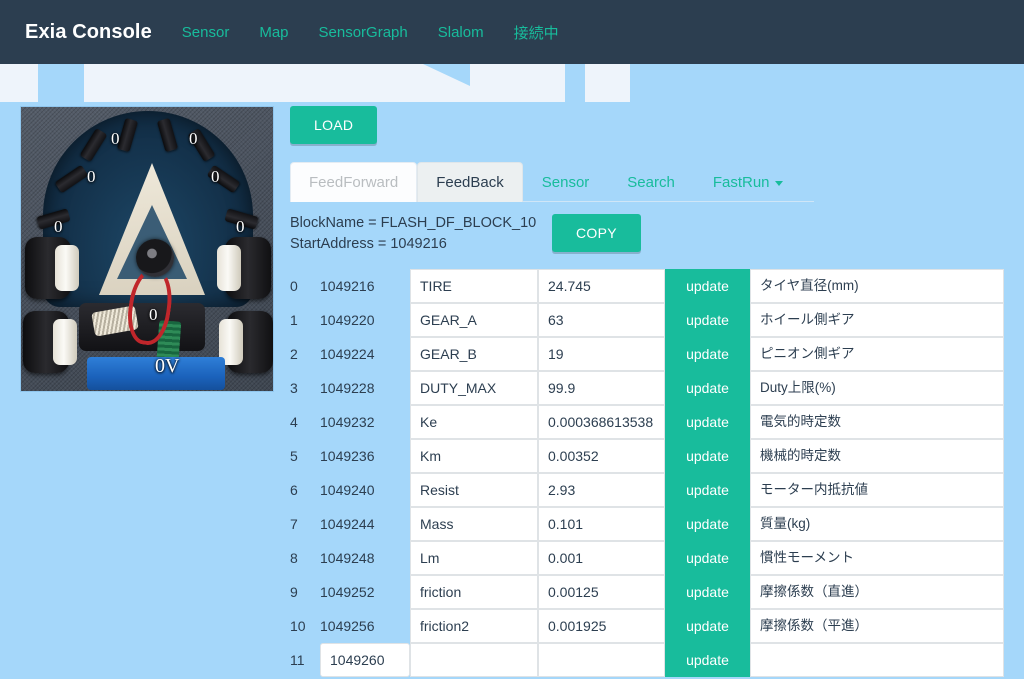 This screenshot has width=1024, height=679. I want to click on param-name-input: friction, so click(474, 592).